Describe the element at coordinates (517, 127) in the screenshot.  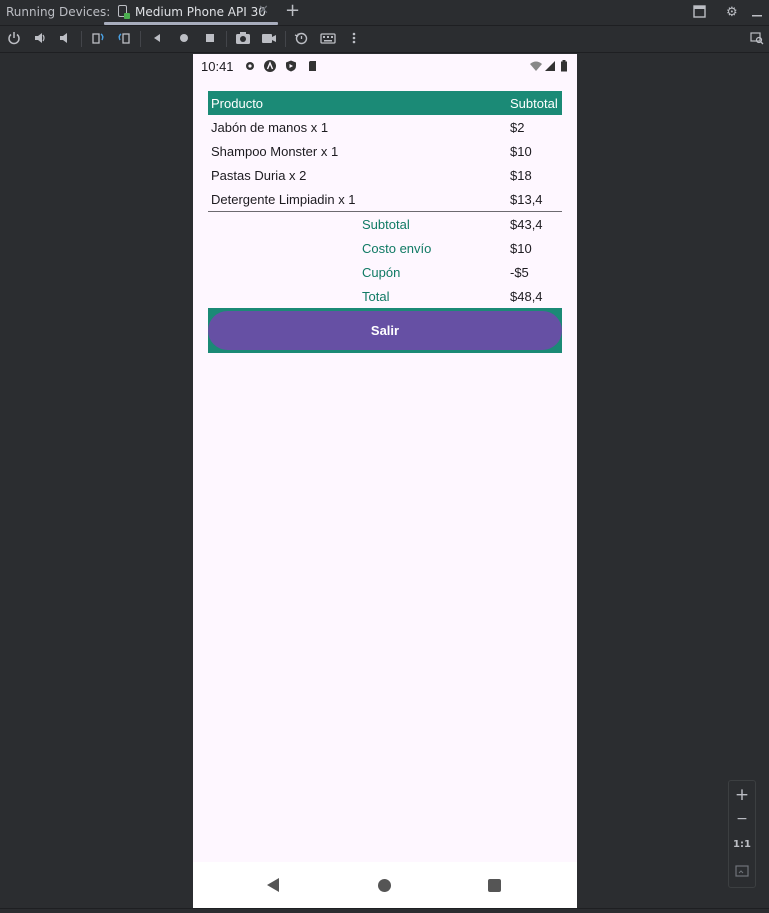
I see `row-subtotal: $2` at that location.